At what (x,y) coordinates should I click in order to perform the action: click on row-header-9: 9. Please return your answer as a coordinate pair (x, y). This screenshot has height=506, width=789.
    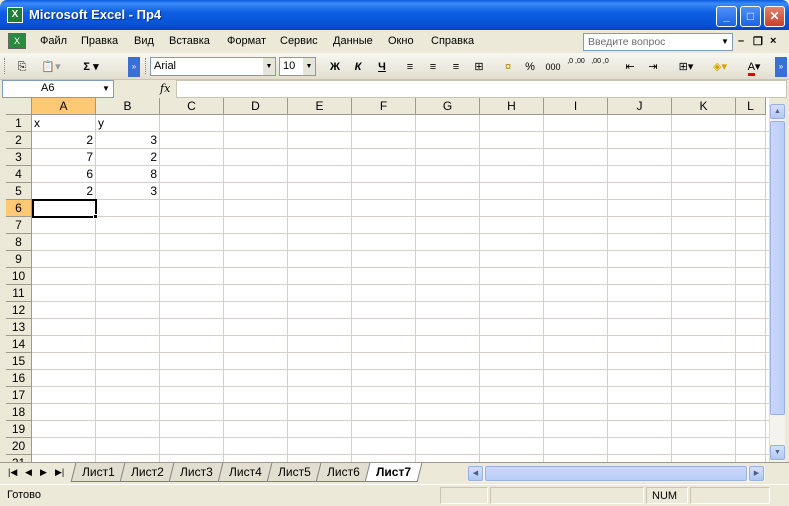
    Looking at the image, I should click on (19, 259).